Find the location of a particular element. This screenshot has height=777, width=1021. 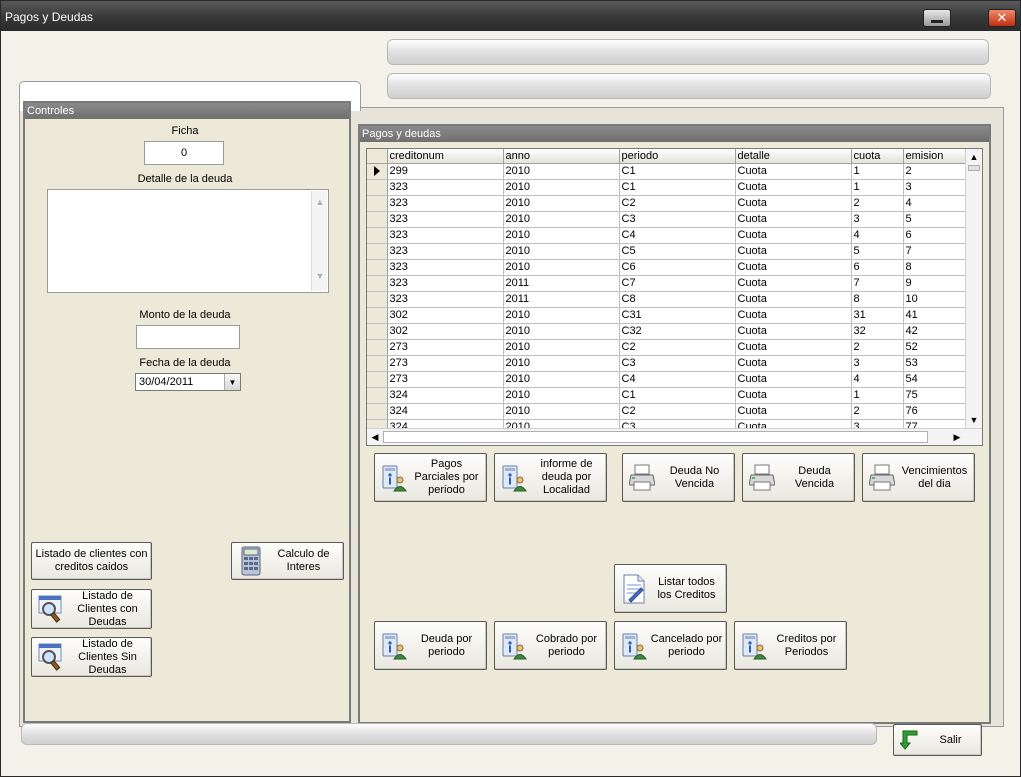

table-row: 324 2010 C2 Cuota 2 76 is located at coordinates (666, 411).